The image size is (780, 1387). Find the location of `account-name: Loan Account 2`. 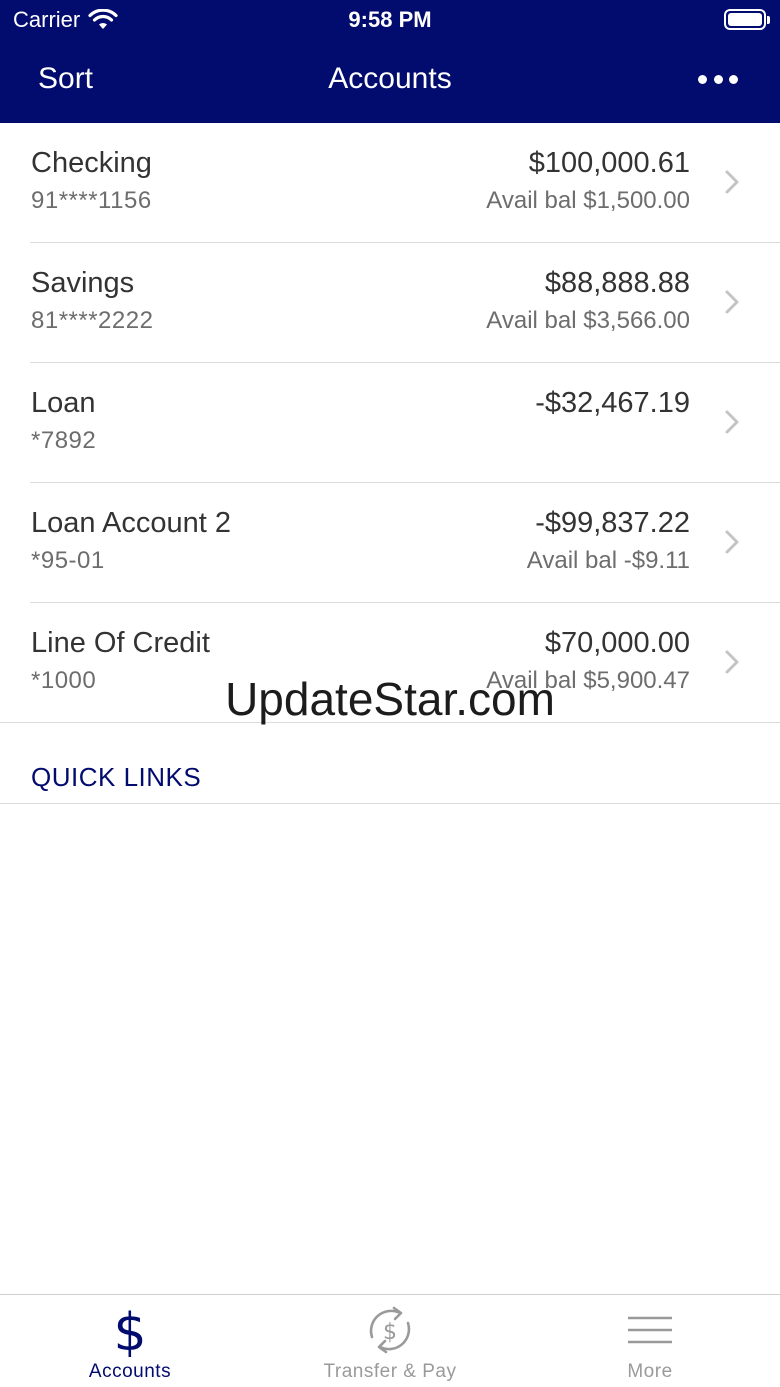

account-name: Loan Account 2 is located at coordinates (131, 523).